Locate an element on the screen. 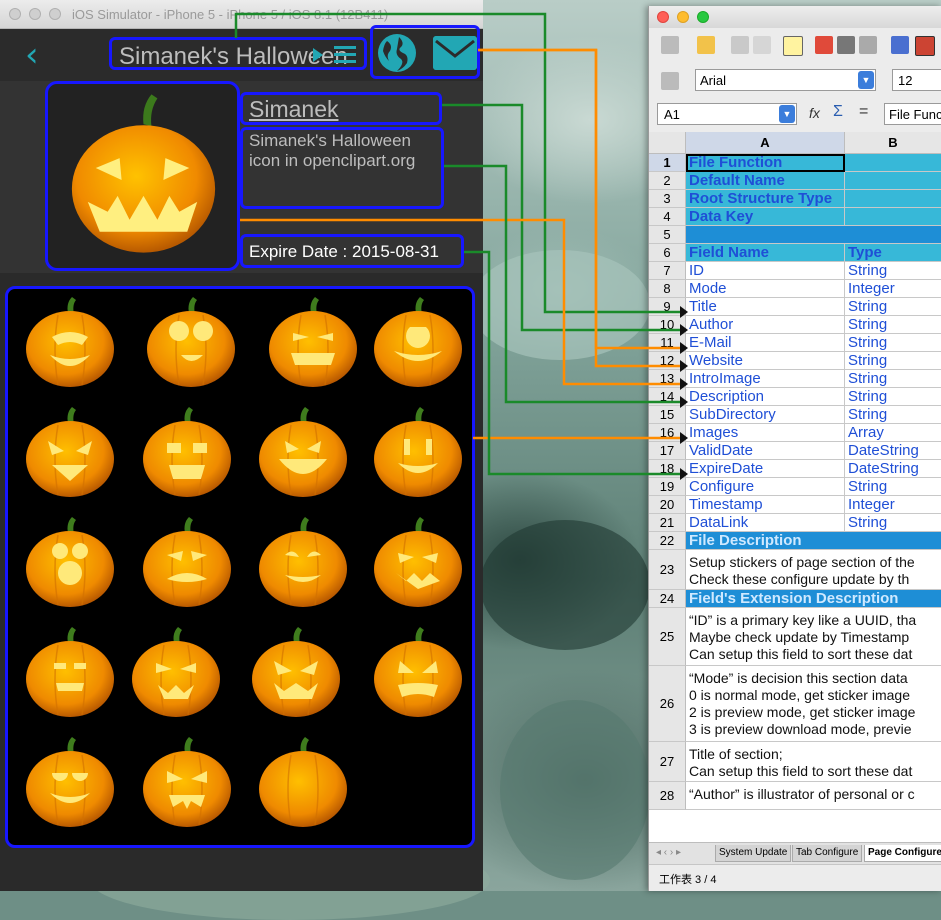 The height and width of the screenshot is (920, 941). print-icon is located at coordinates (846, 45).